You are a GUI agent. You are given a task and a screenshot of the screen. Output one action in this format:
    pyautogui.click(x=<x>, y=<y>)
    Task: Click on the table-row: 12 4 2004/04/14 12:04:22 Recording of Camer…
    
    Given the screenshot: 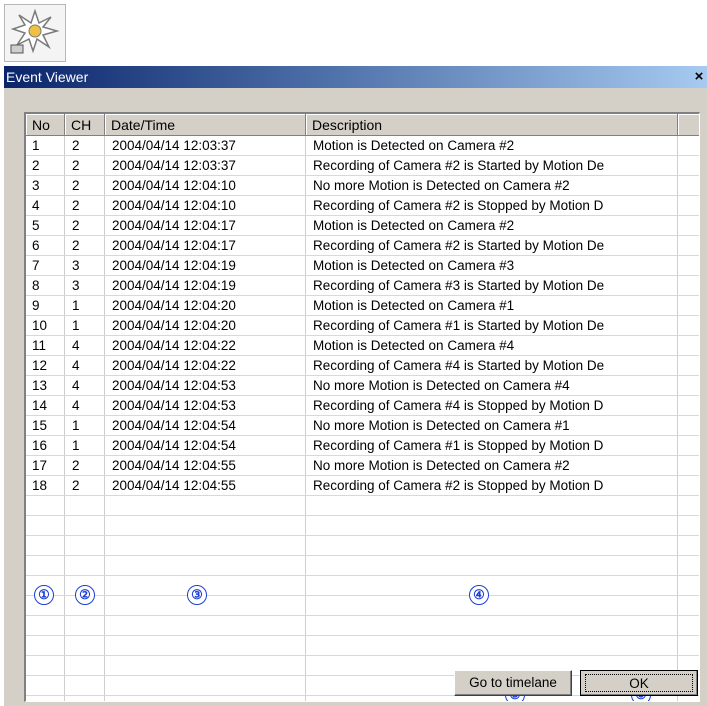 What is the action you would take?
    pyautogui.click(x=362, y=366)
    